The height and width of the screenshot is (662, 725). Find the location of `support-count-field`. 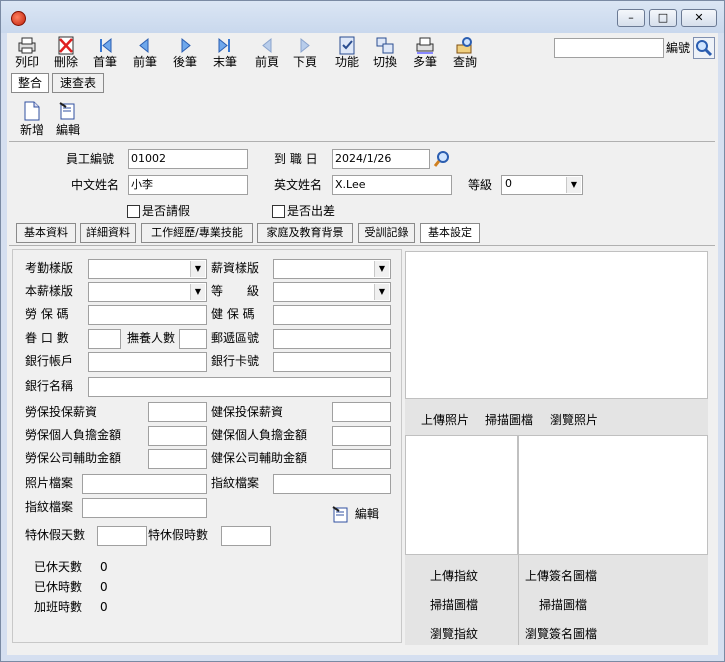

support-count-field is located at coordinates (193, 339).